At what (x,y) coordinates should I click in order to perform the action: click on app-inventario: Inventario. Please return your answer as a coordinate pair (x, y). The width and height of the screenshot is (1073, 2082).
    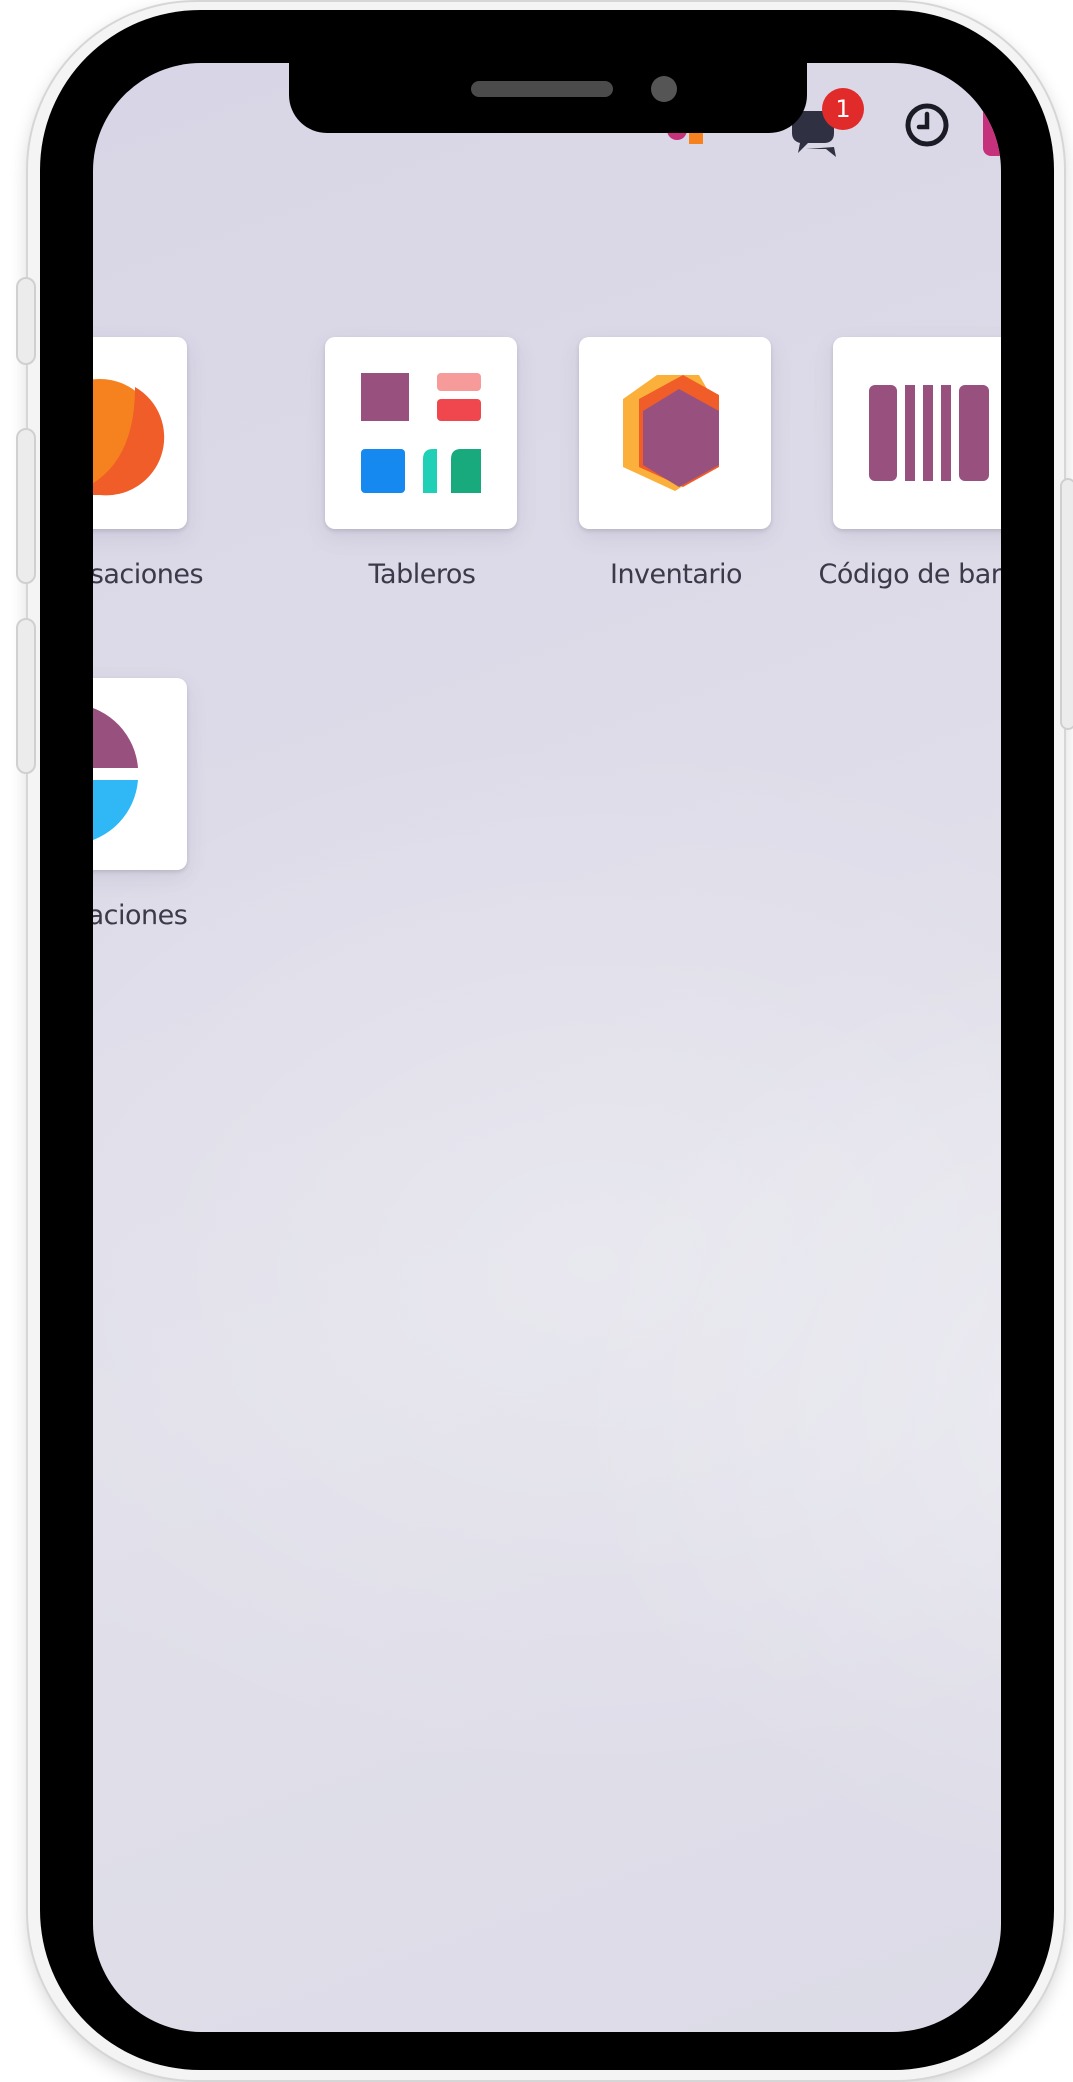
    Looking at the image, I should click on (676, 463).